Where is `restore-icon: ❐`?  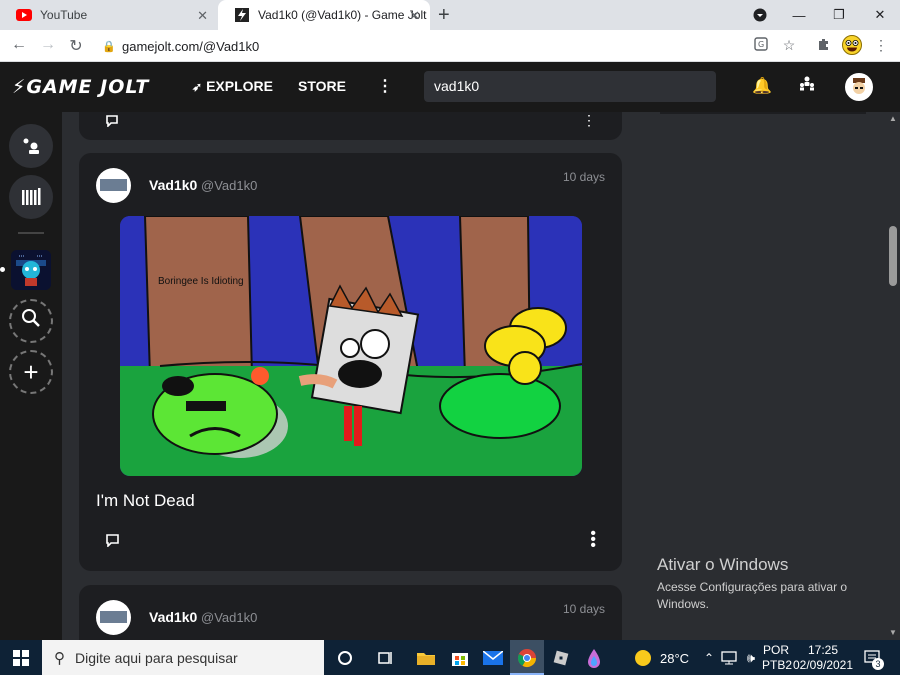
restore-icon: ❐ is located at coordinates (839, 15).